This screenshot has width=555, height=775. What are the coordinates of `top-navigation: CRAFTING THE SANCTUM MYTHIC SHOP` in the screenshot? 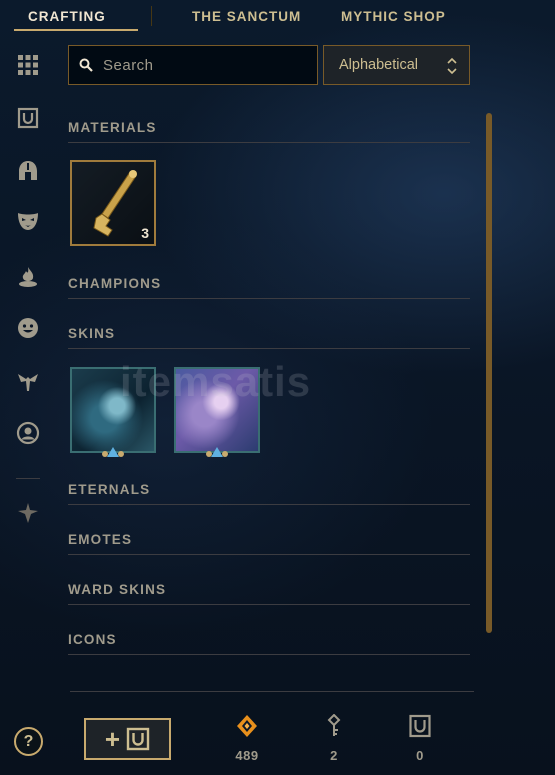 It's located at (277, 16).